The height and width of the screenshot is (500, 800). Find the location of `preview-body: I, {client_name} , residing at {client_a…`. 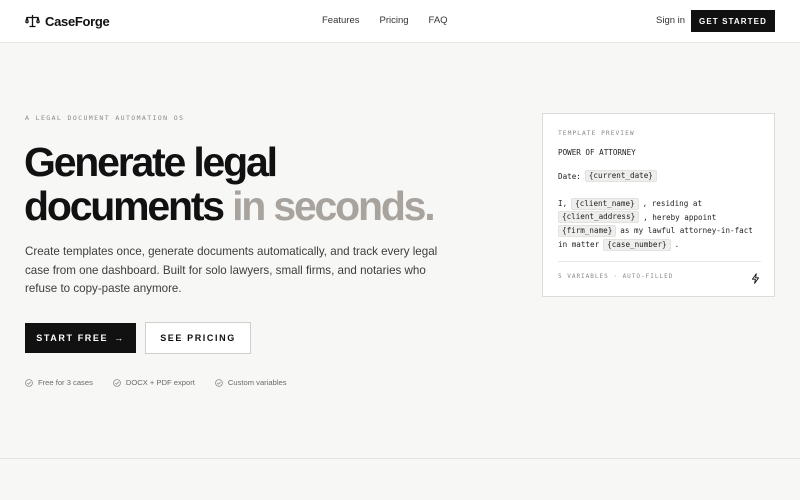

preview-body: I, {client_name} , residing at {client_a… is located at coordinates (663, 224).